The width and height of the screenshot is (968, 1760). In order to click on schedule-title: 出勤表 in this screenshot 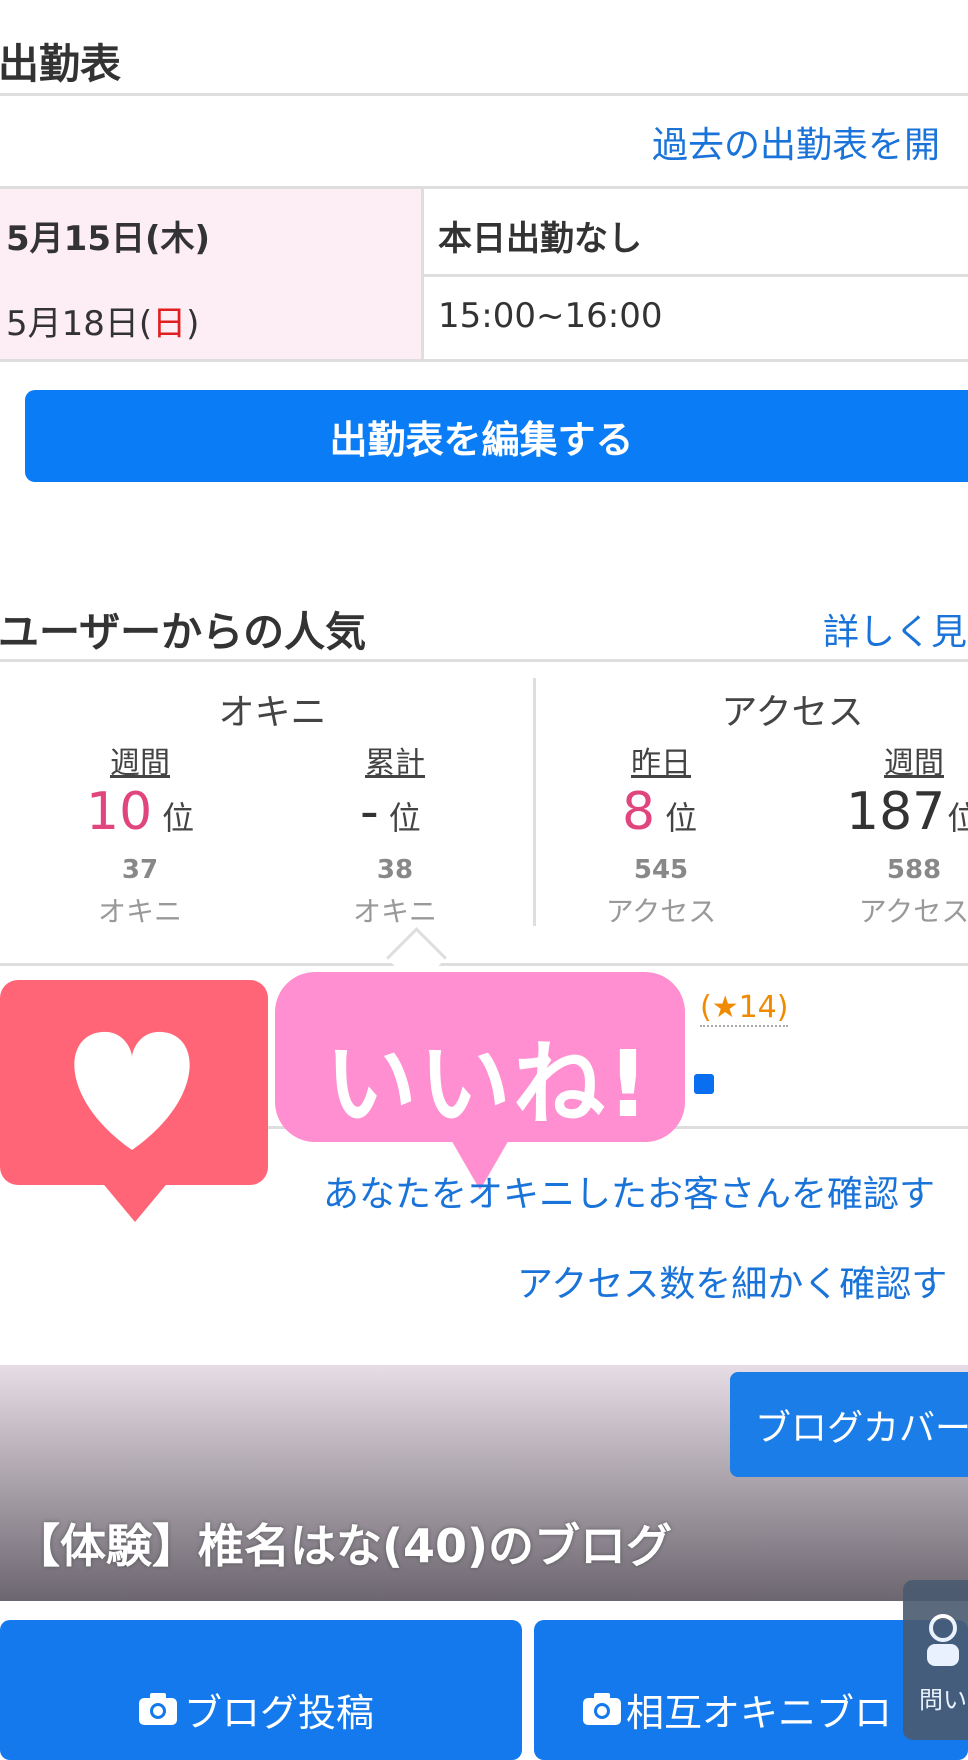, I will do `click(60, 64)`.